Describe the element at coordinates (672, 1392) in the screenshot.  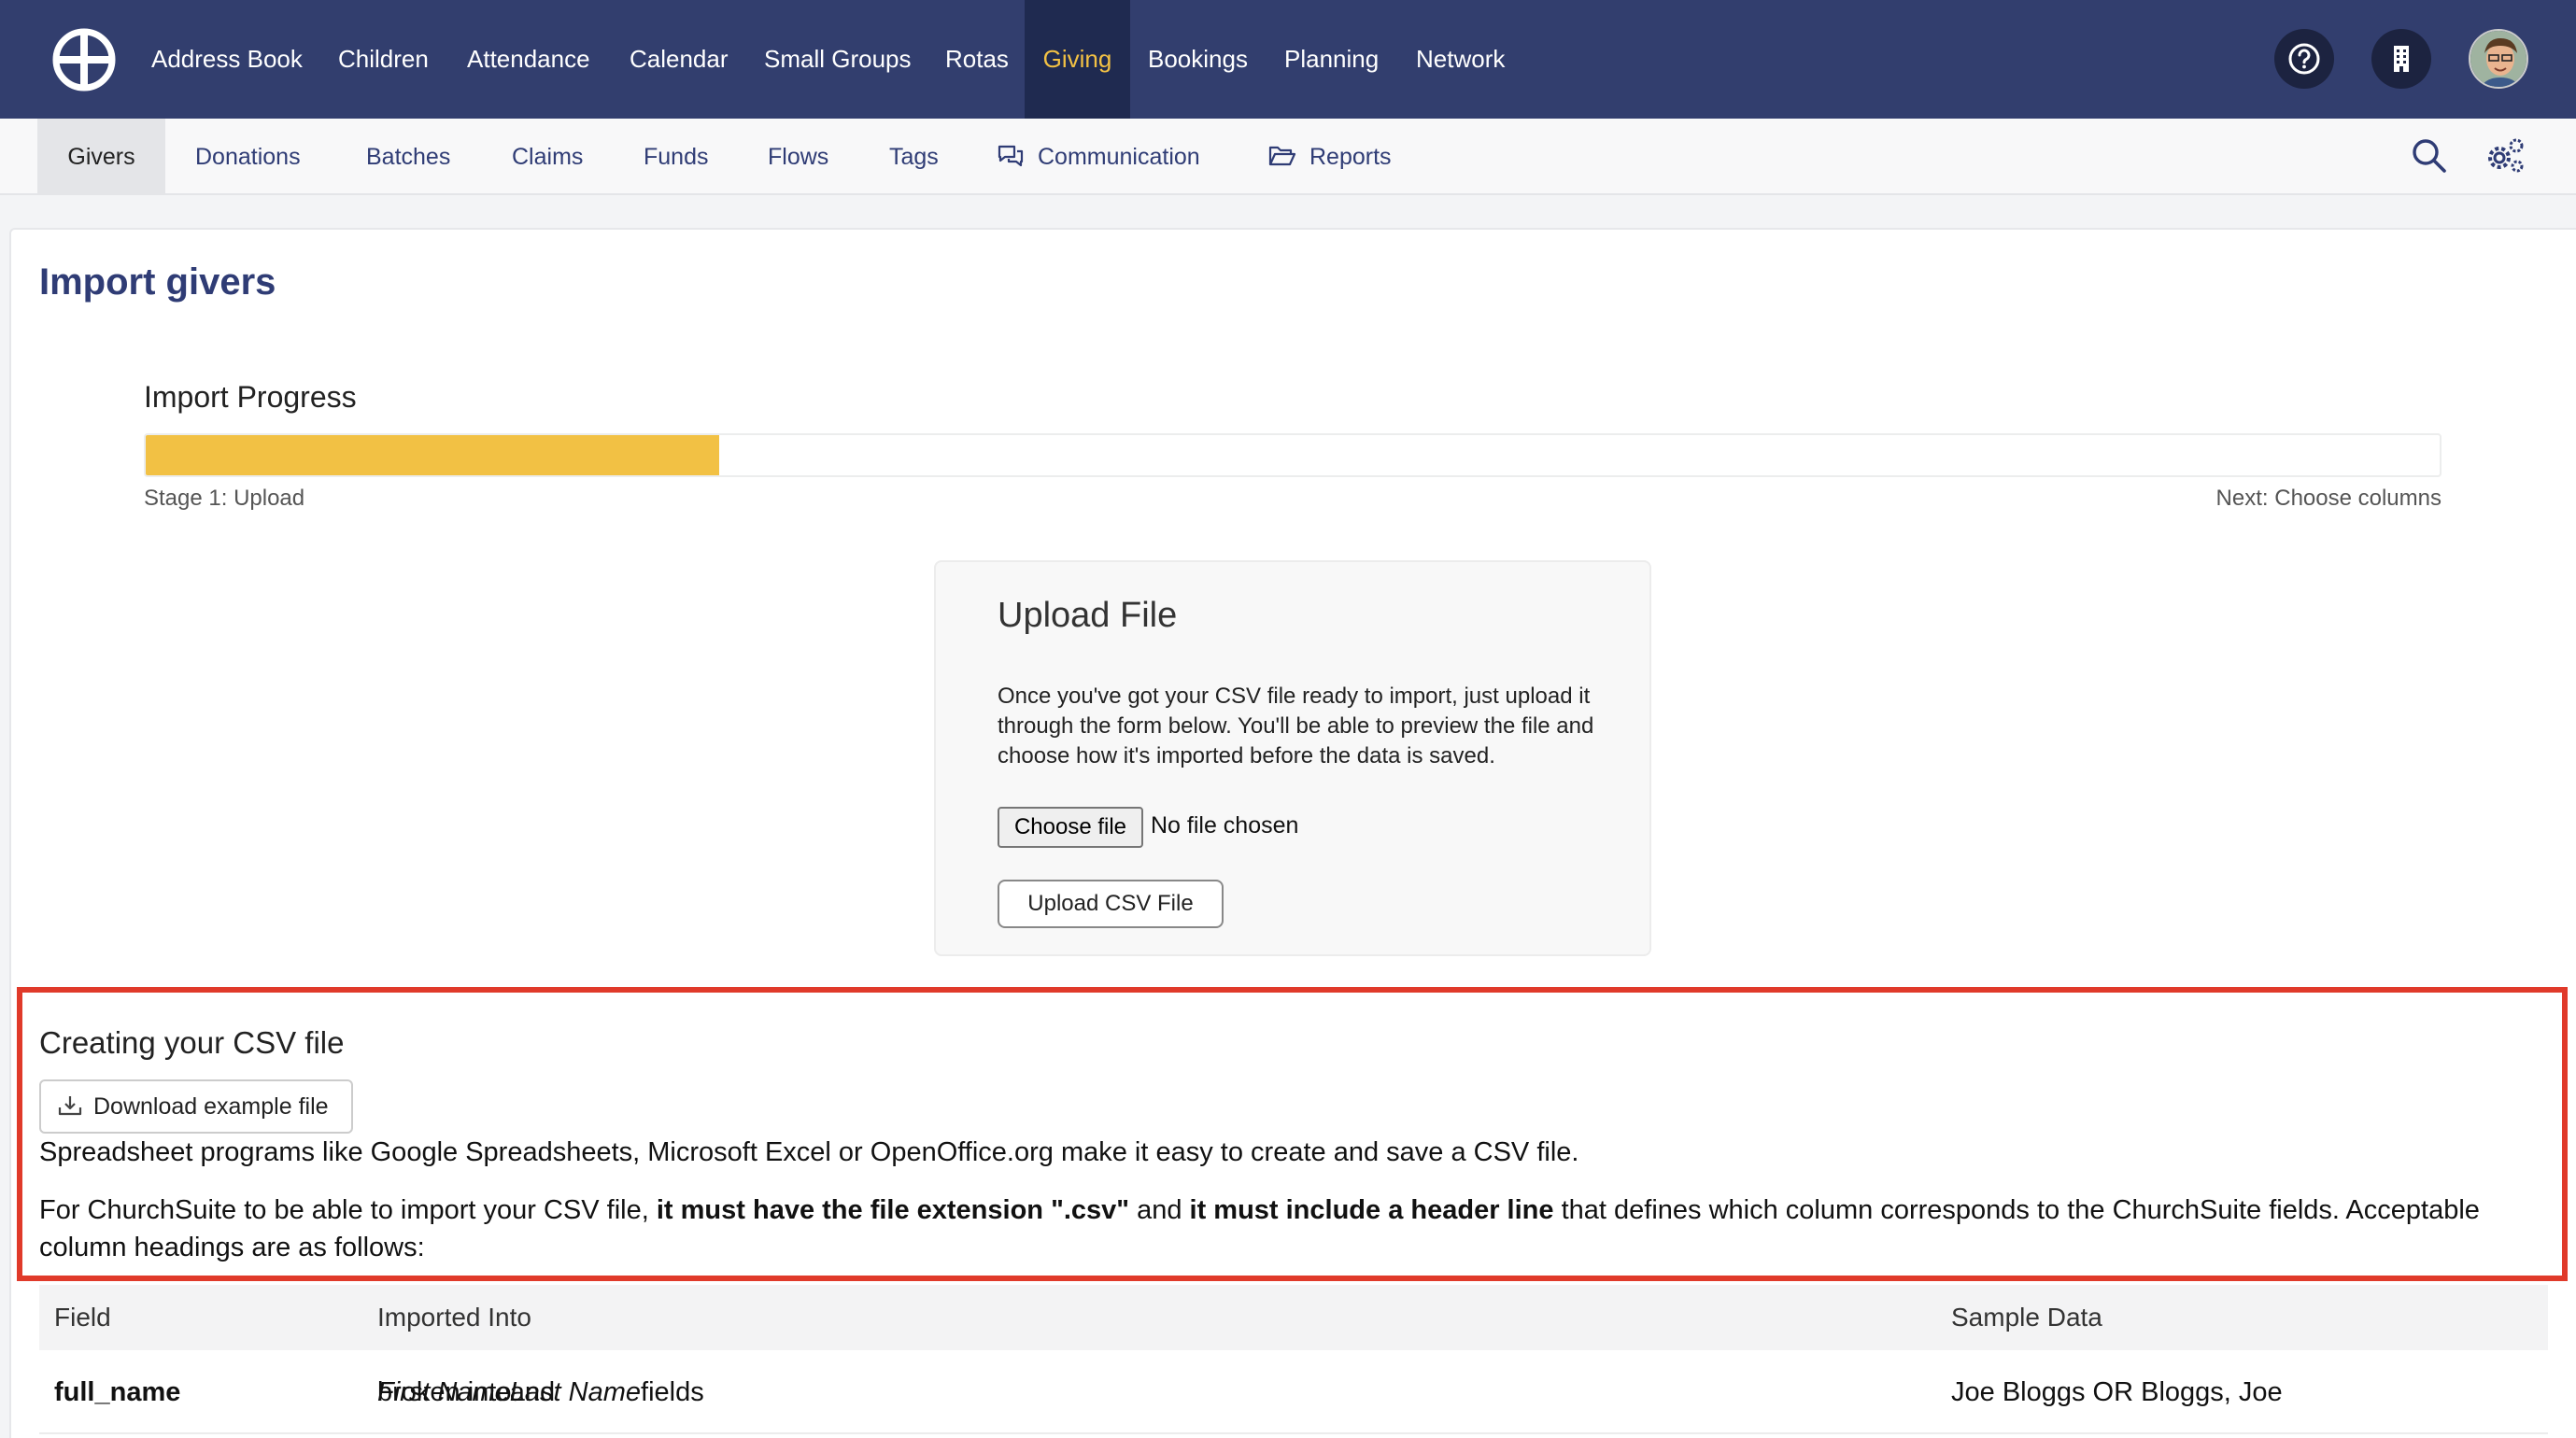
I see `imported-into-part: fields` at that location.